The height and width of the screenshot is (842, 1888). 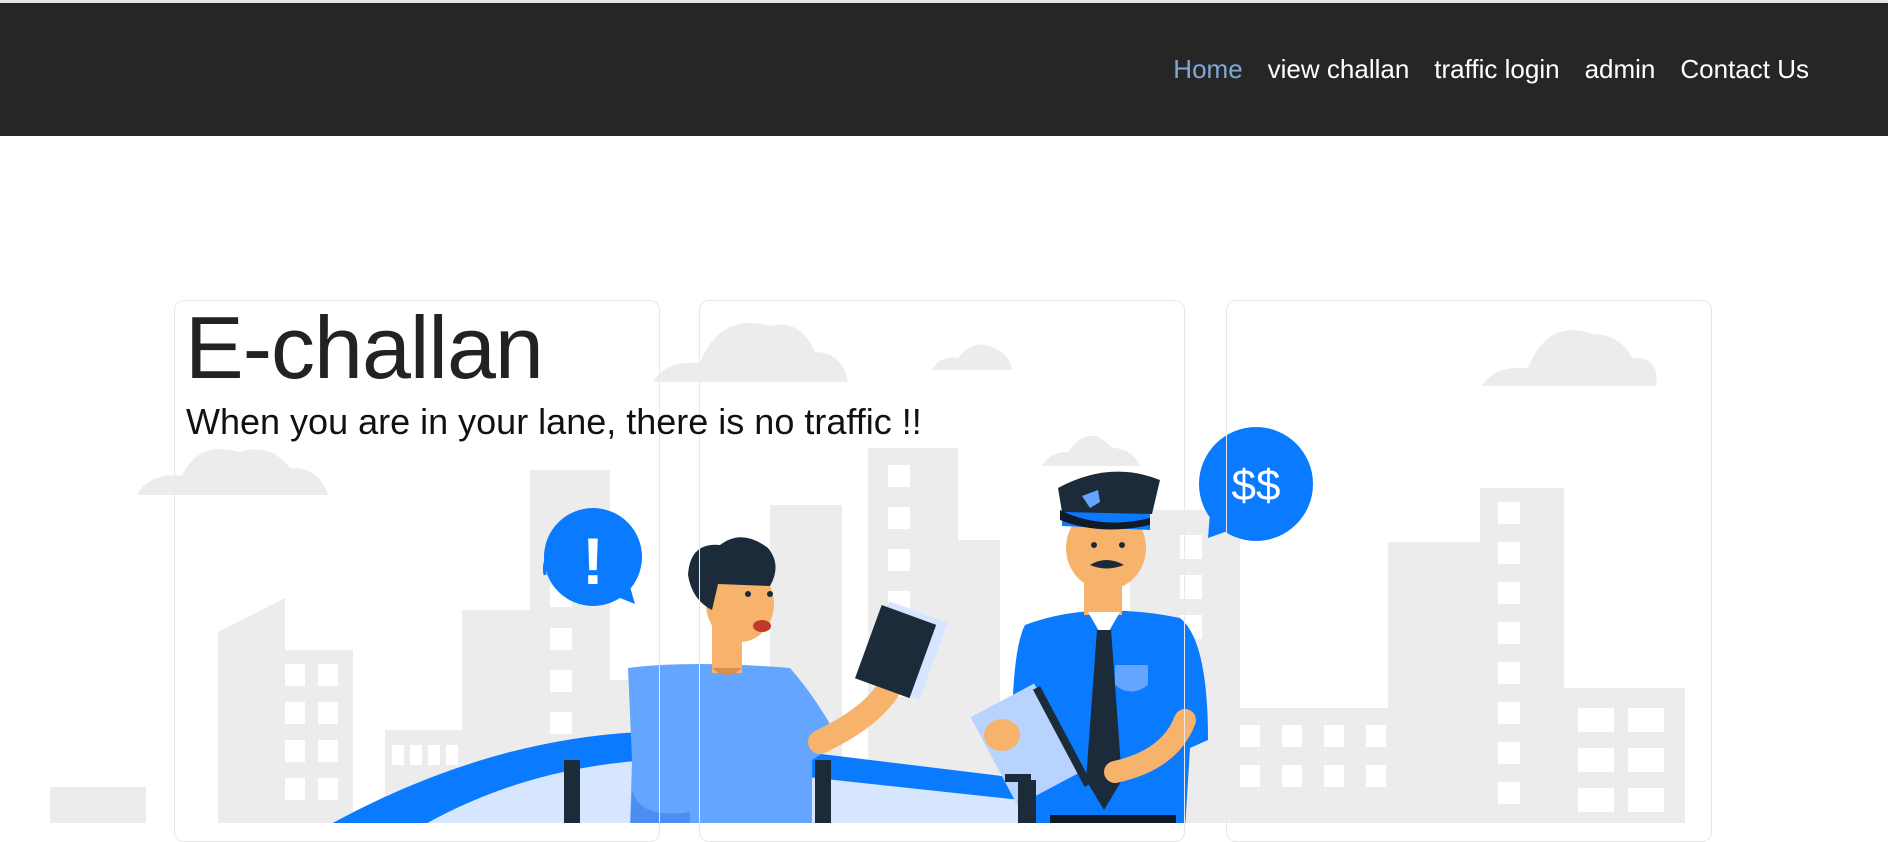 I want to click on hero-title: E-challan, so click(x=364, y=347).